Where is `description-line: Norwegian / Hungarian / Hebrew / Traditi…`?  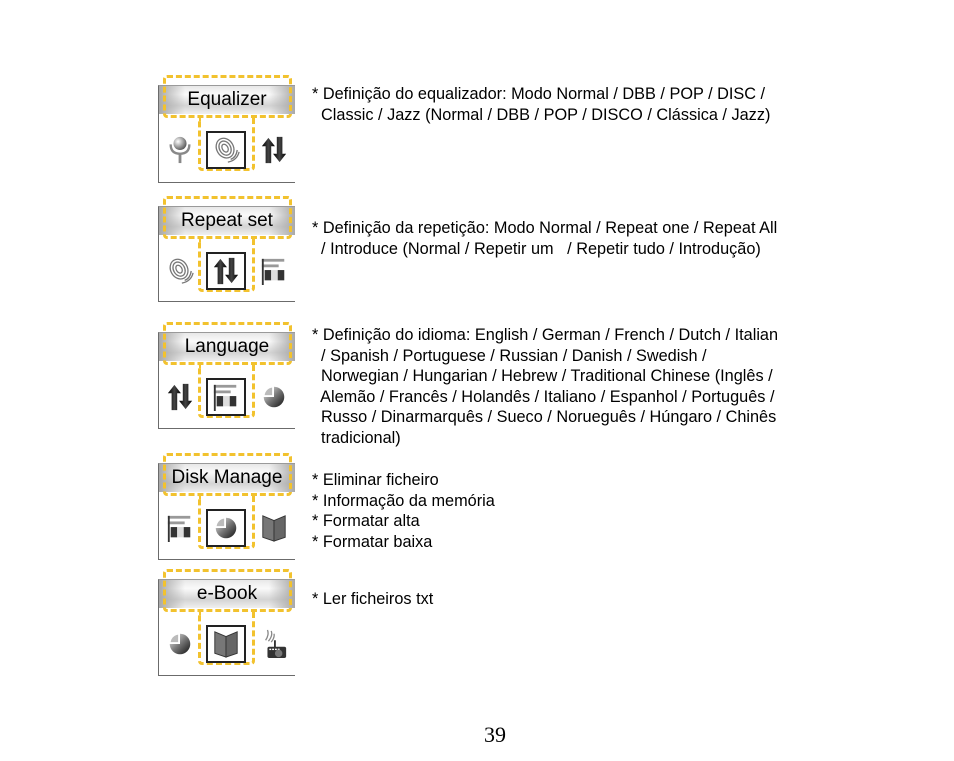
description-line: Norwegian / Hungarian / Hebrew / Traditi… is located at coordinates (542, 376).